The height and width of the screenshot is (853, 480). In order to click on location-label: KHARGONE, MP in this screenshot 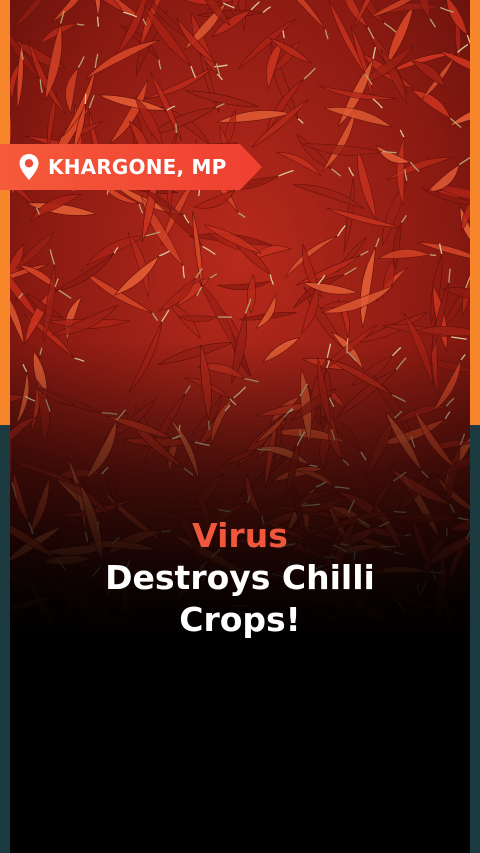, I will do `click(137, 167)`.